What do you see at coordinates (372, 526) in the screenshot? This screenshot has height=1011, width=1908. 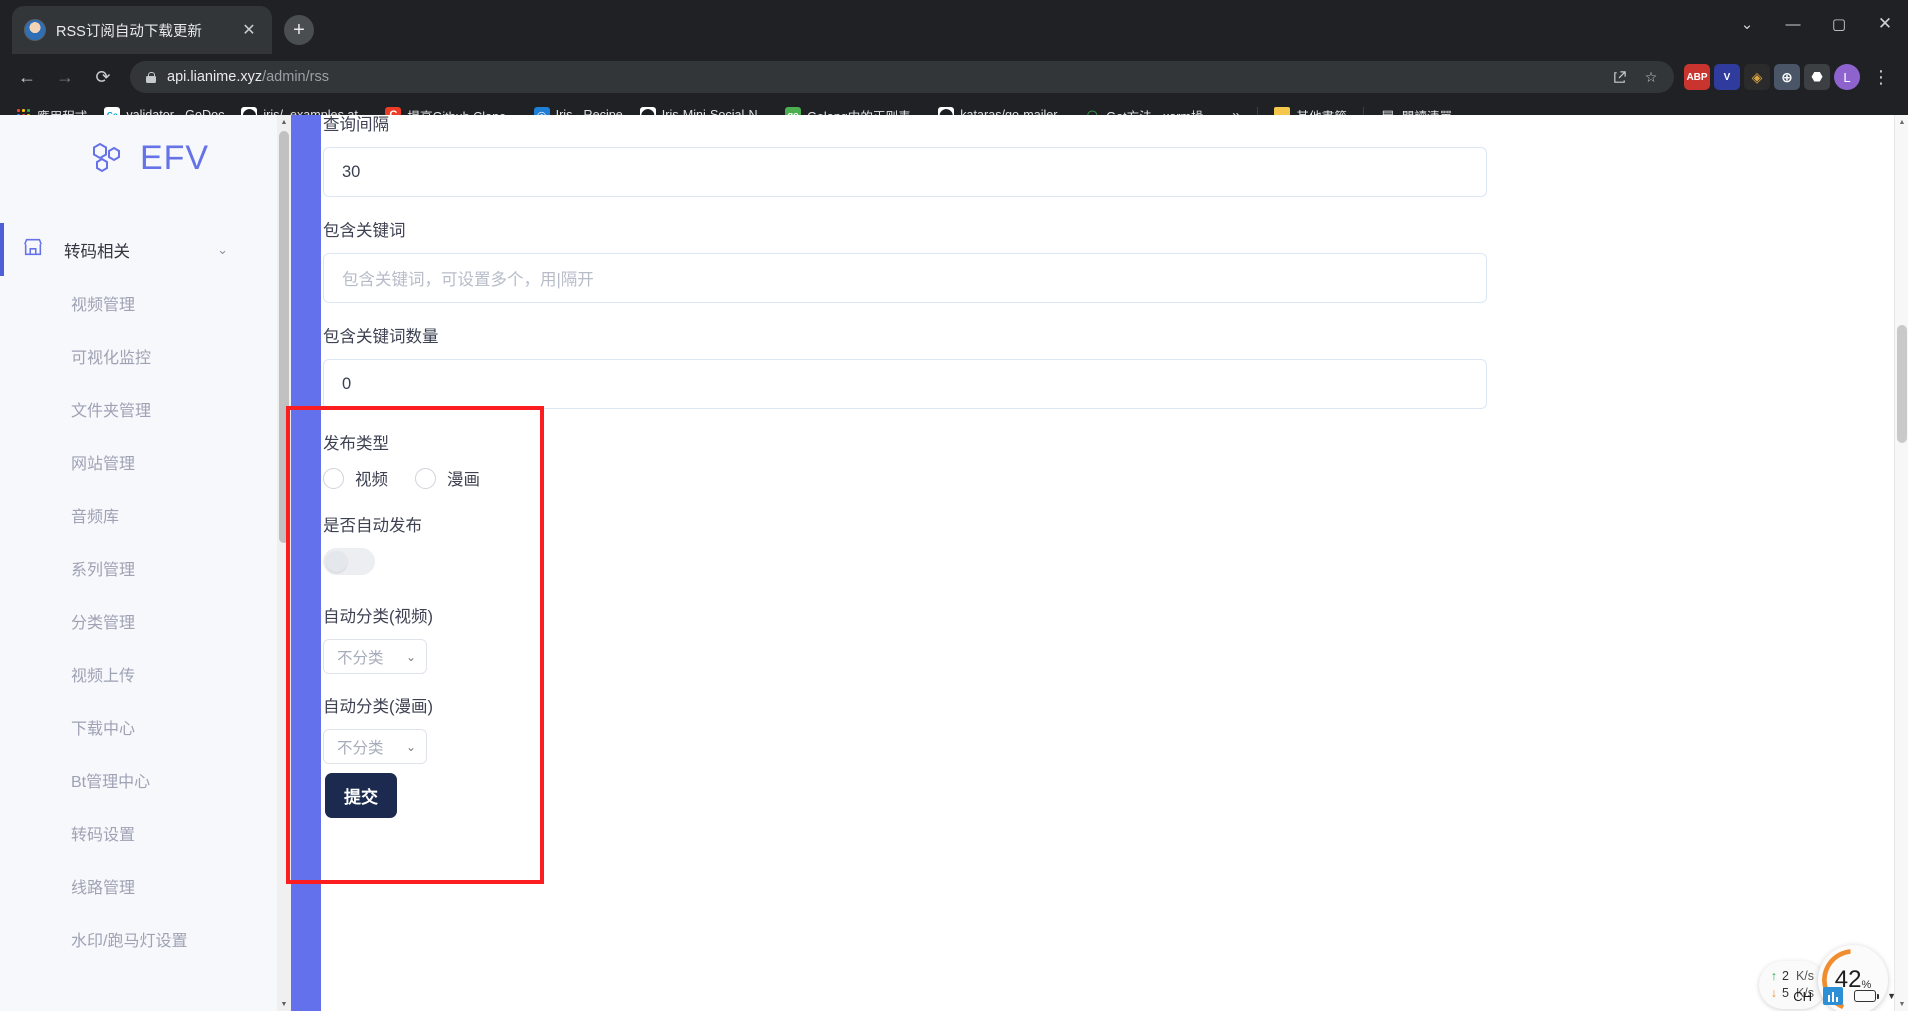 I see `field-label: 是否自动发布` at bounding box center [372, 526].